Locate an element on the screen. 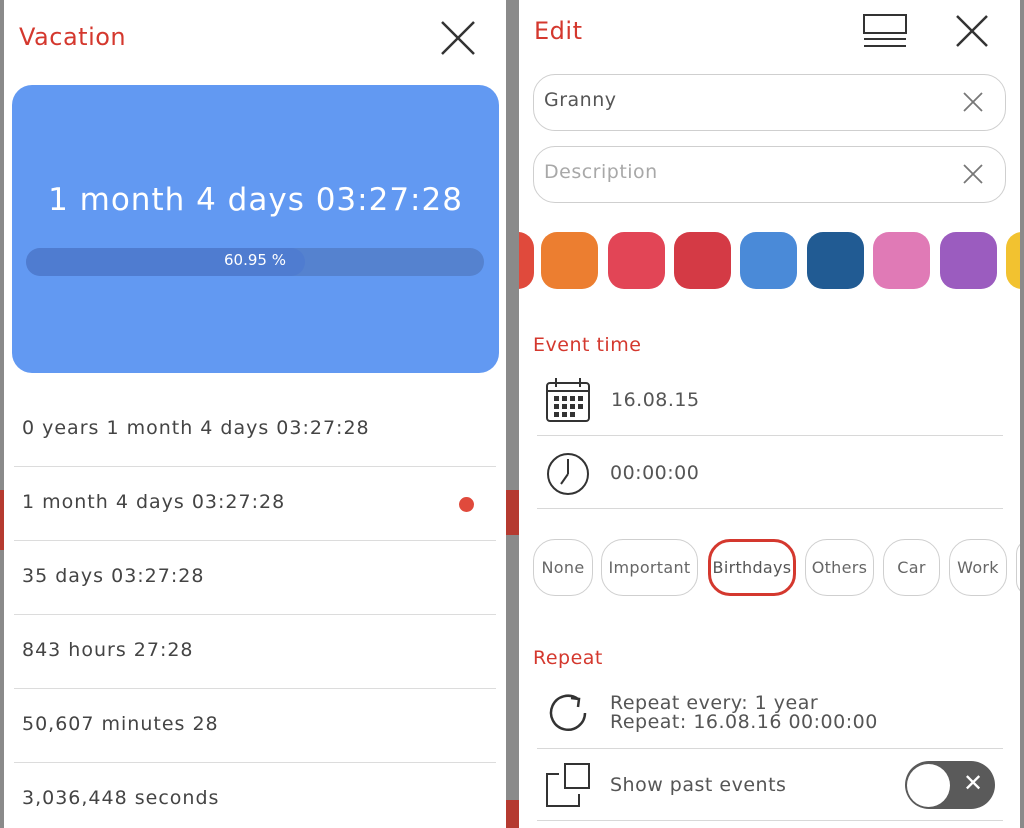 The height and width of the screenshot is (828, 1024). name-input is located at coordinates (739, 100).